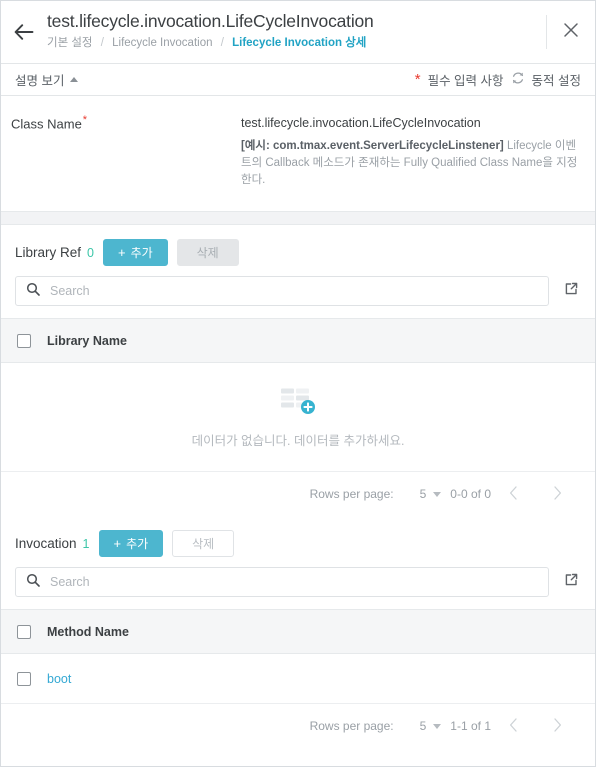 The image size is (598, 769). I want to click on table-add-icon, so click(298, 403).